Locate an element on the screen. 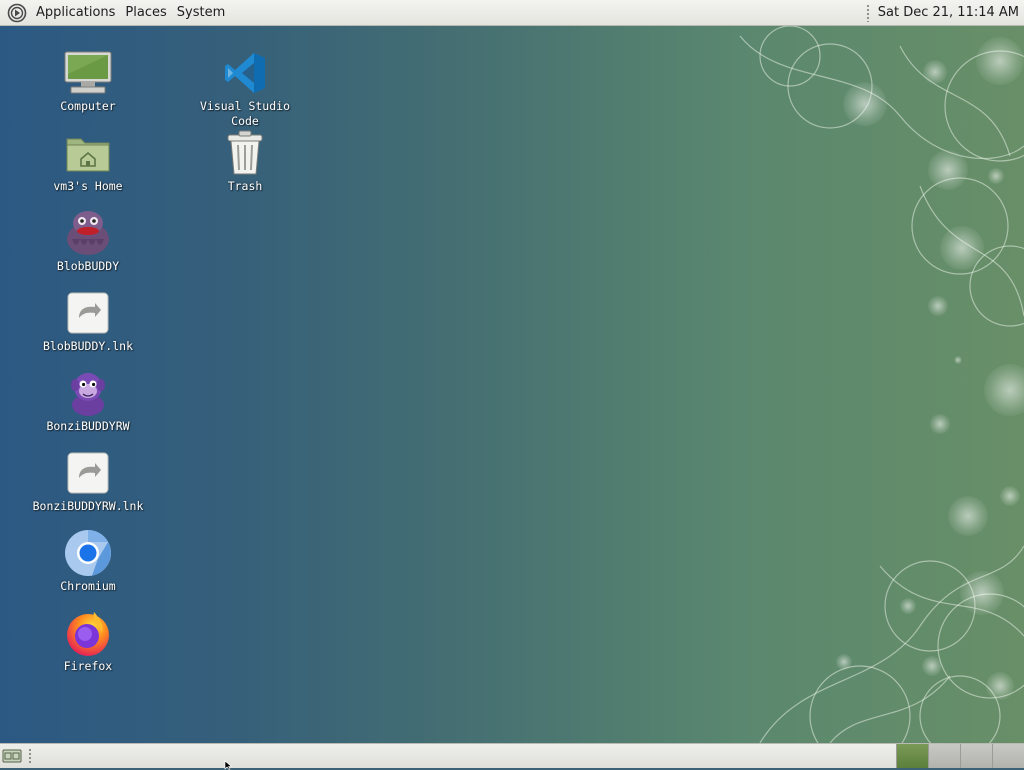  desktop-icon-home: vm3's Home is located at coordinates (88, 161).